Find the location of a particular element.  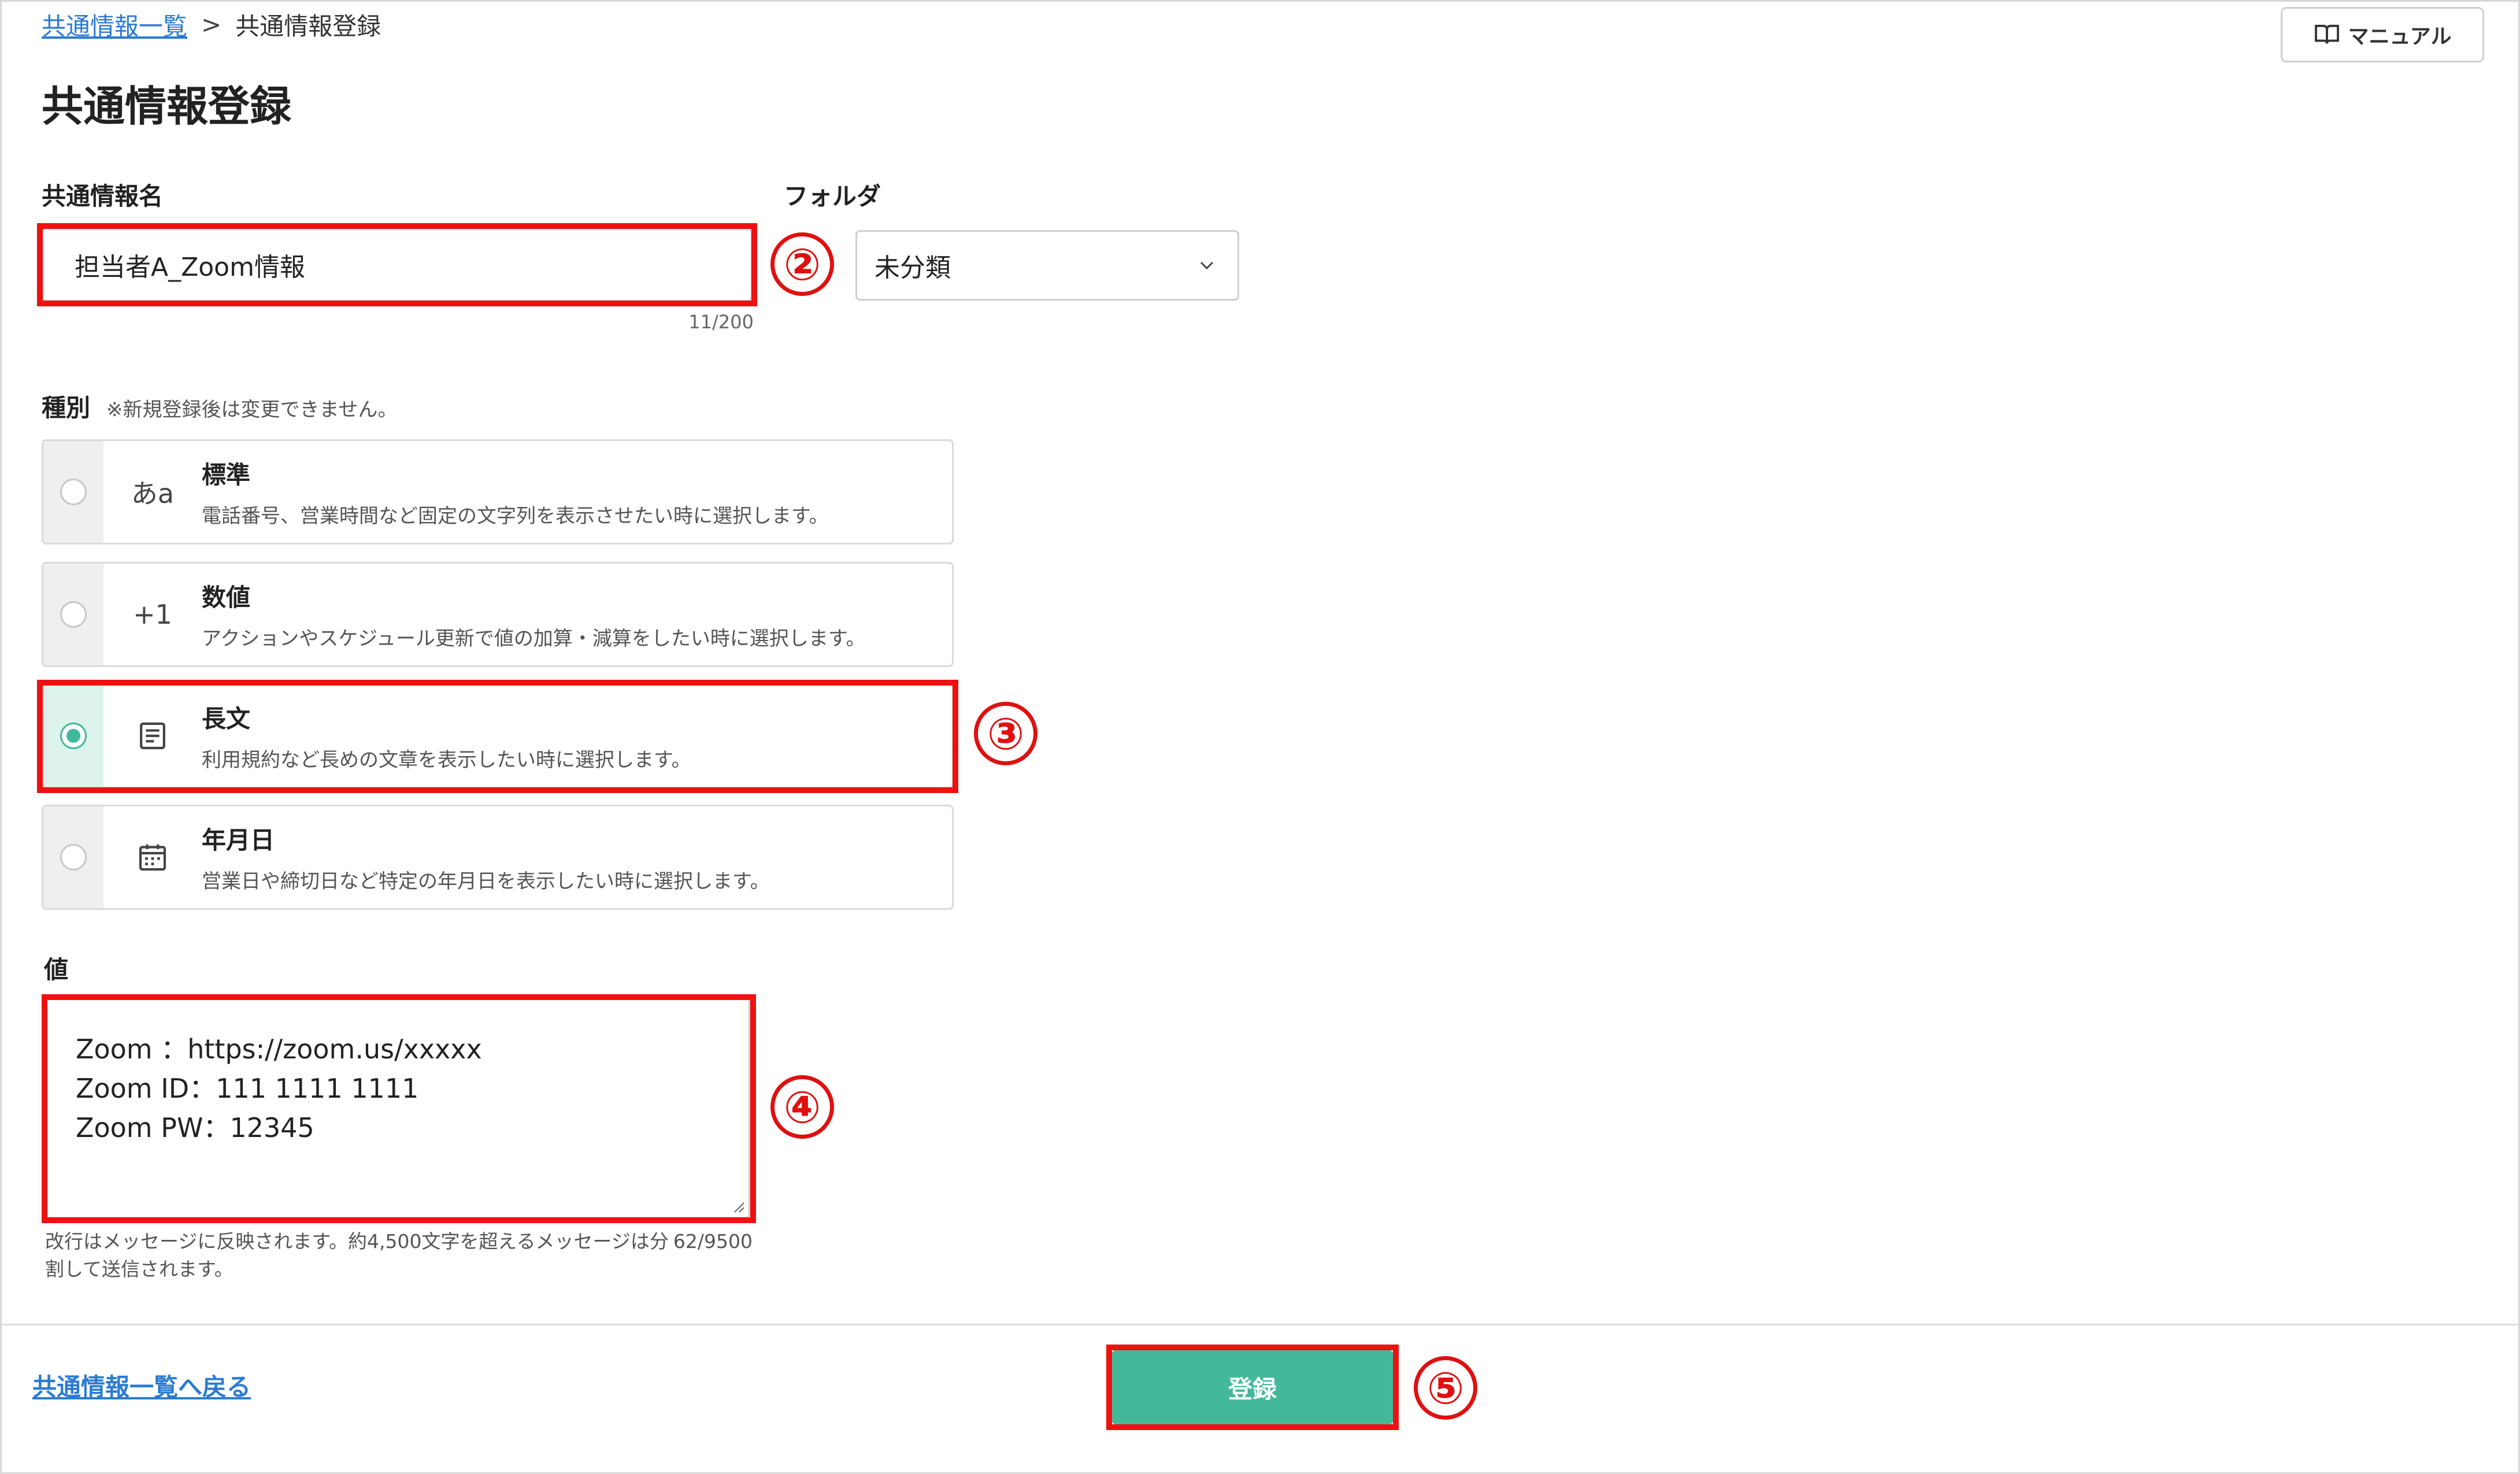

manual-button-label: マニュアル is located at coordinates (2400, 37).